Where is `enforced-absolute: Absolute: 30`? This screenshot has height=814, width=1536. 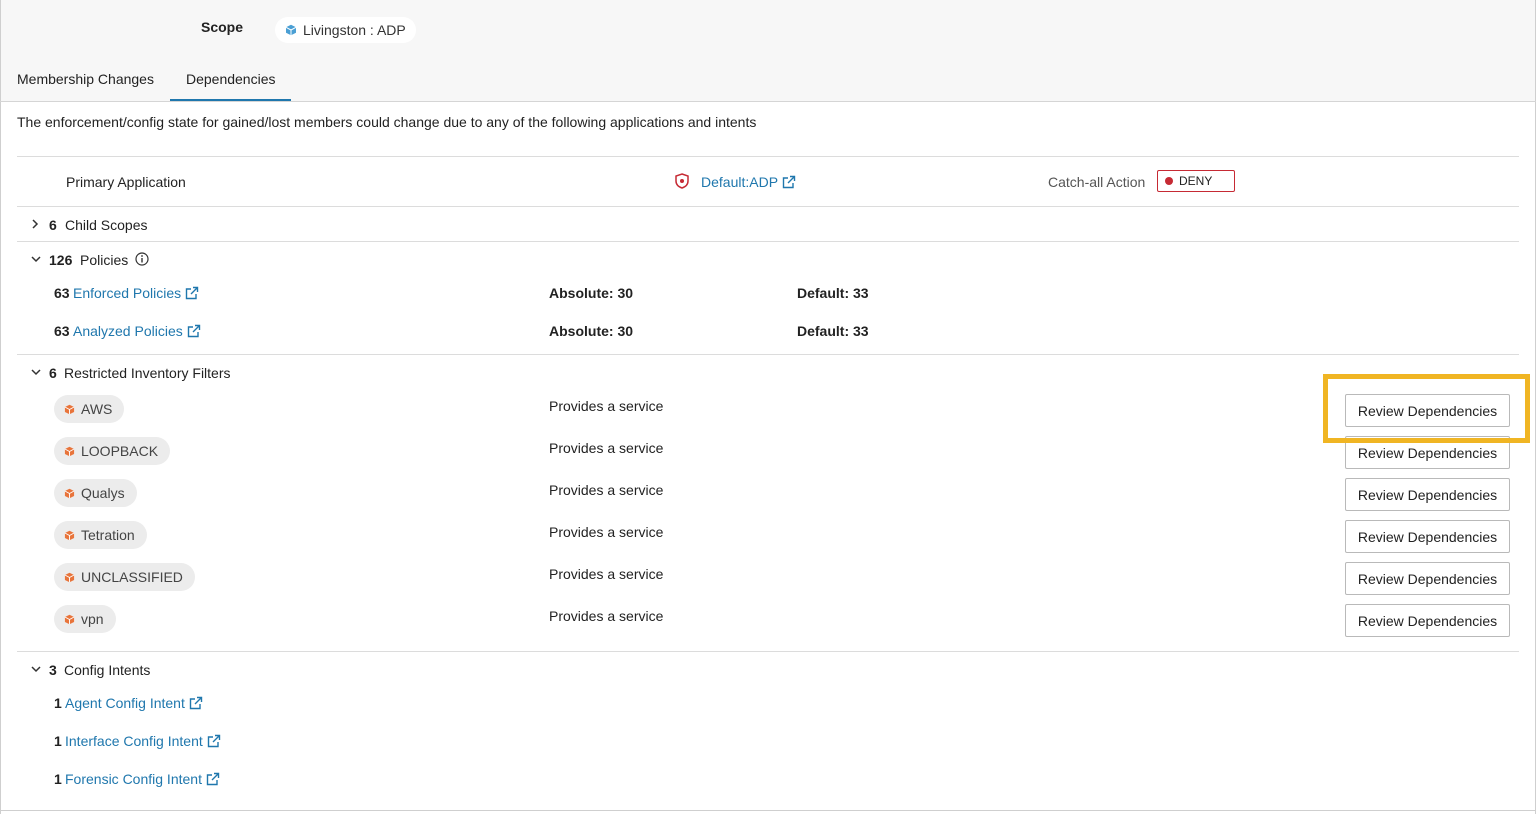
enforced-absolute: Absolute: 30 is located at coordinates (591, 293).